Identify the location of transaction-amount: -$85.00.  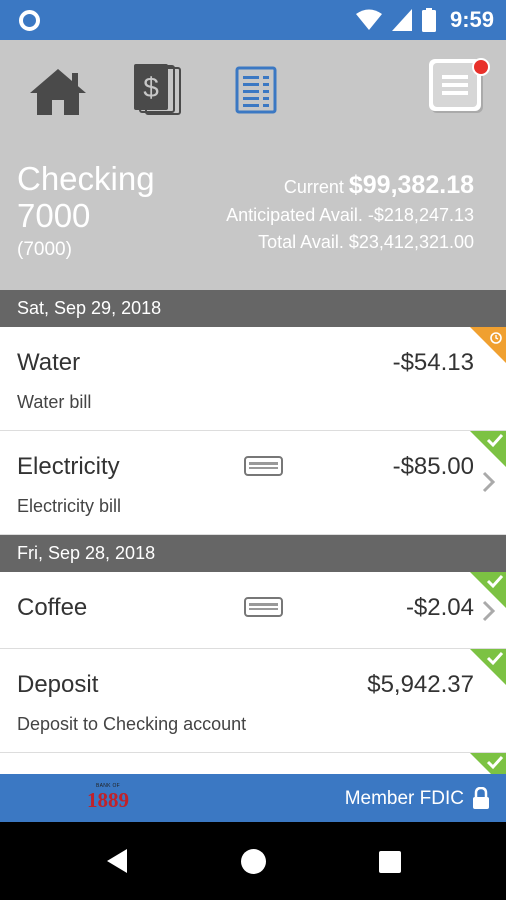
(433, 466).